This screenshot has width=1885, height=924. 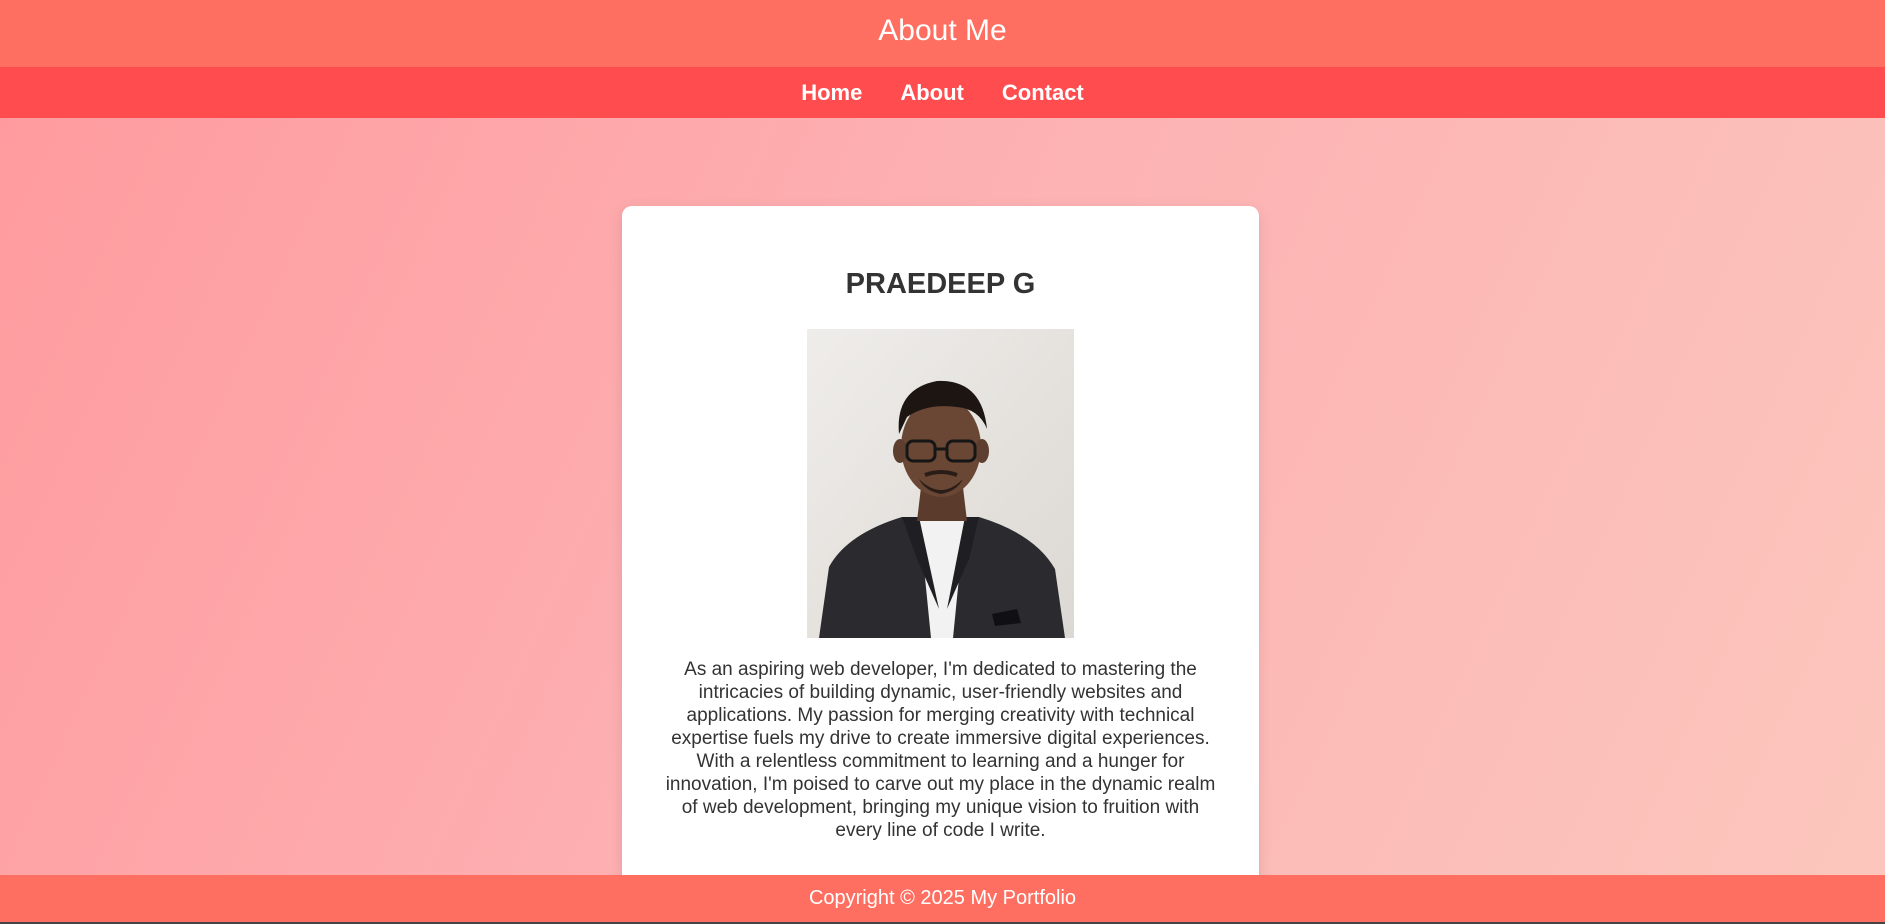 I want to click on main-nav: Home About Contact, so click(x=942, y=92).